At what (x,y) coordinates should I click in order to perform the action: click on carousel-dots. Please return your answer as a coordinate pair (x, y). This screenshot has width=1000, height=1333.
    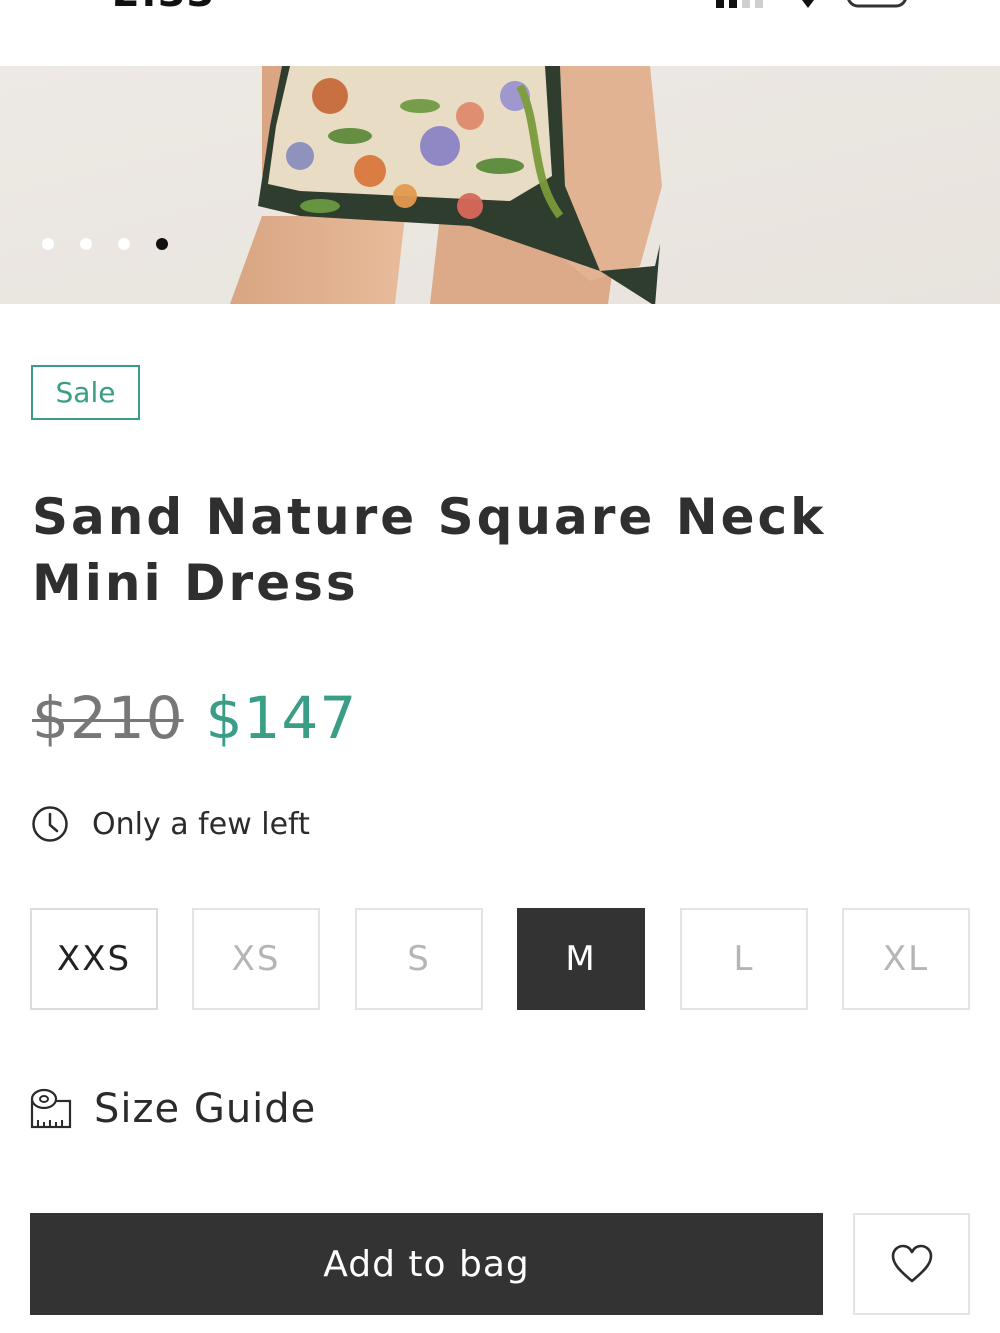
    Looking at the image, I should click on (105, 244).